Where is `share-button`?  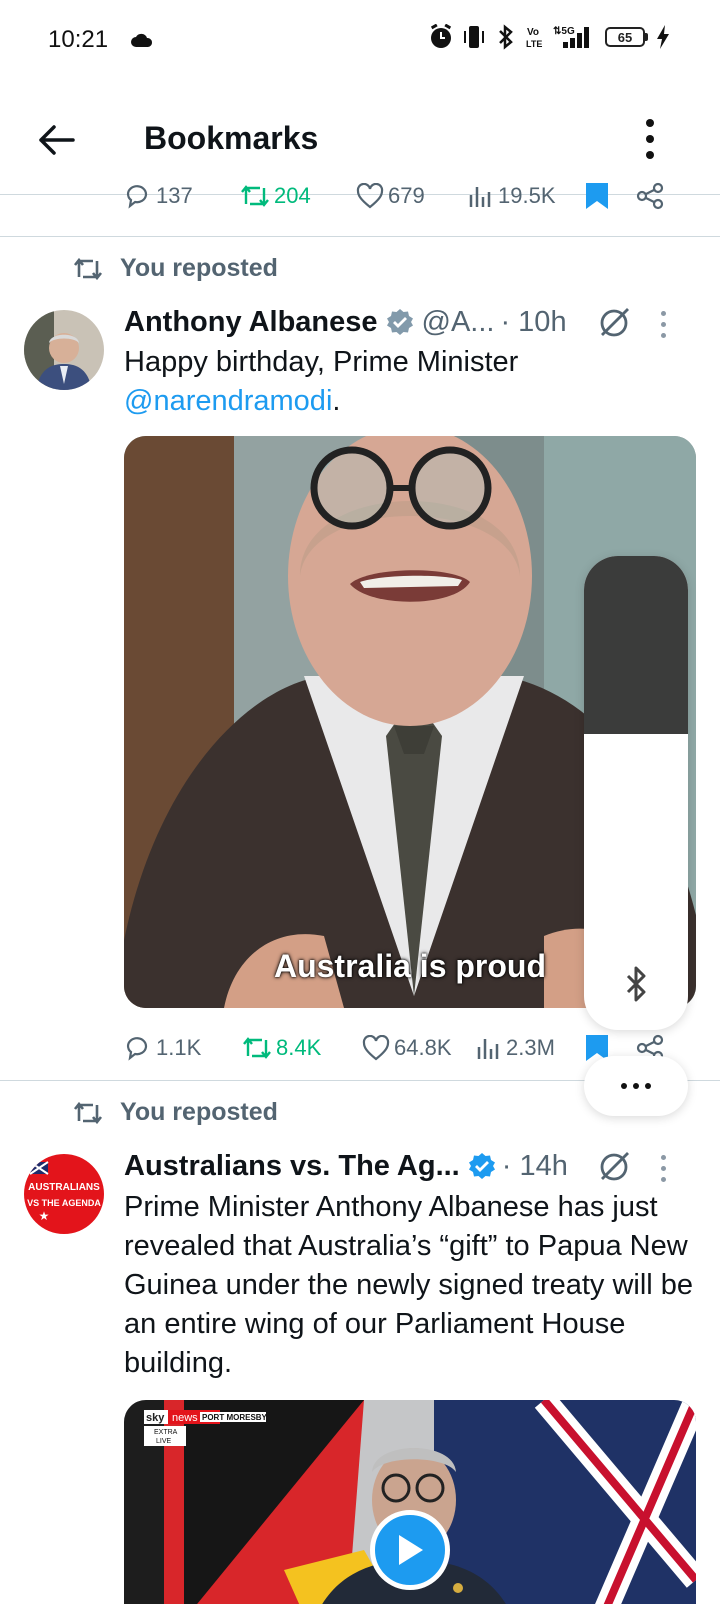
share-button is located at coordinates (650, 196).